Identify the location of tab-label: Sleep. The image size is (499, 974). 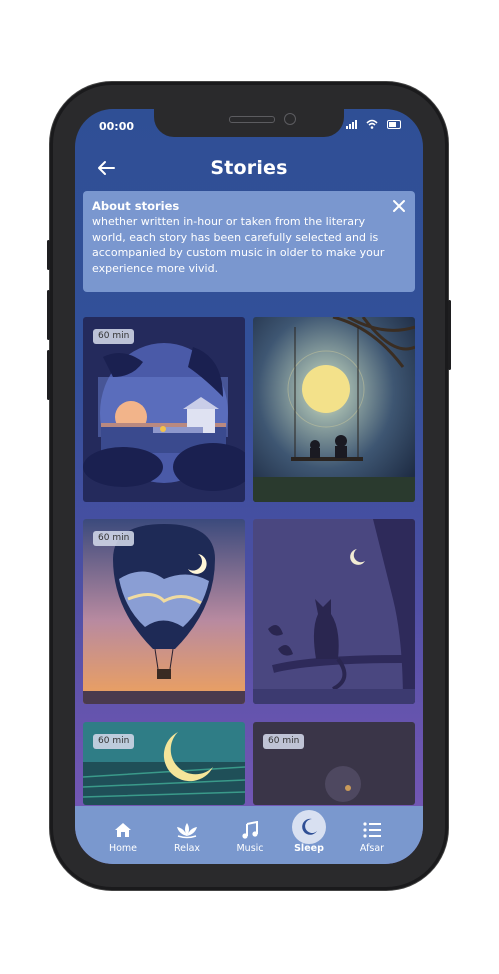
(309, 848).